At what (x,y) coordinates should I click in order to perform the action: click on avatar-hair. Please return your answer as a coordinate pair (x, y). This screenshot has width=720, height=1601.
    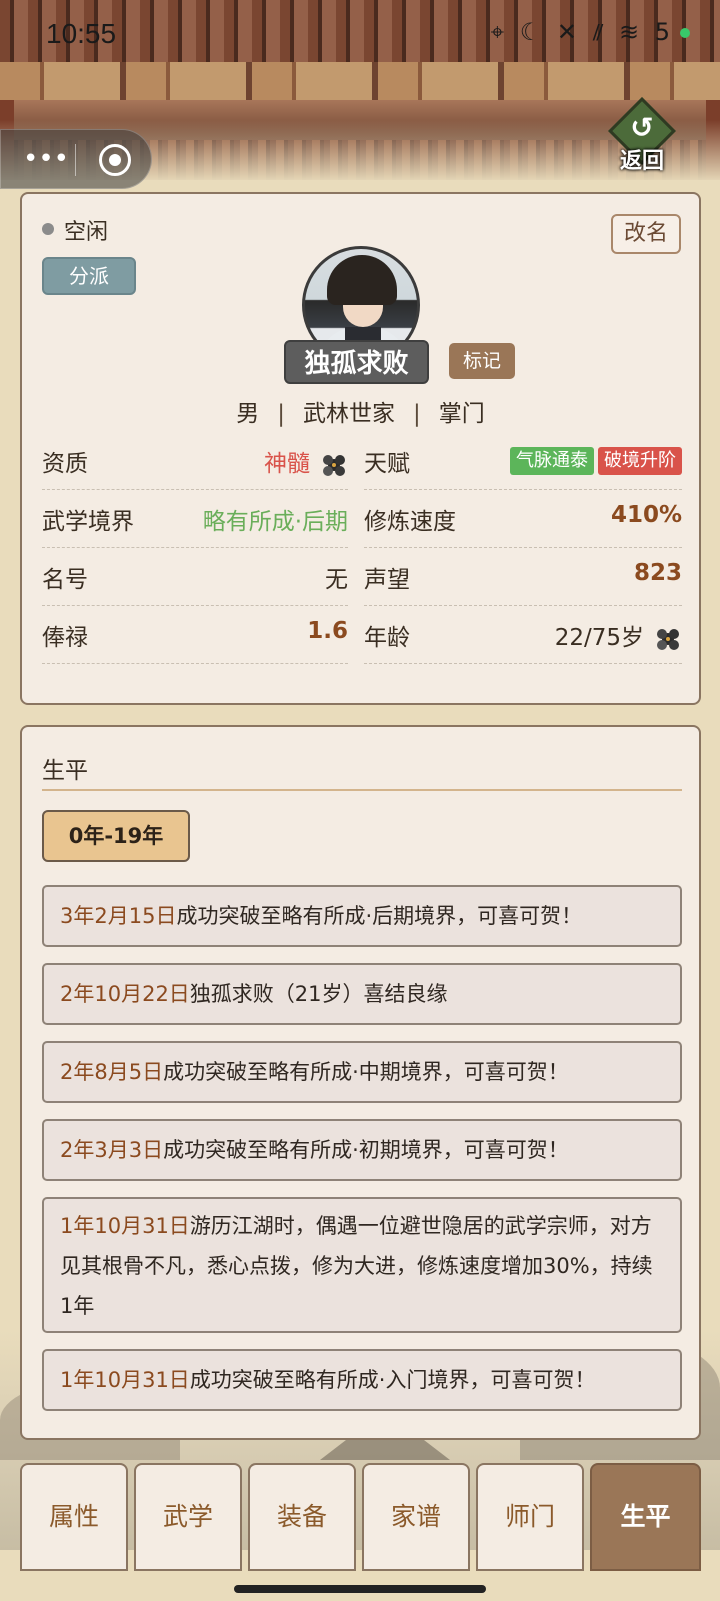
    Looking at the image, I should click on (362, 280).